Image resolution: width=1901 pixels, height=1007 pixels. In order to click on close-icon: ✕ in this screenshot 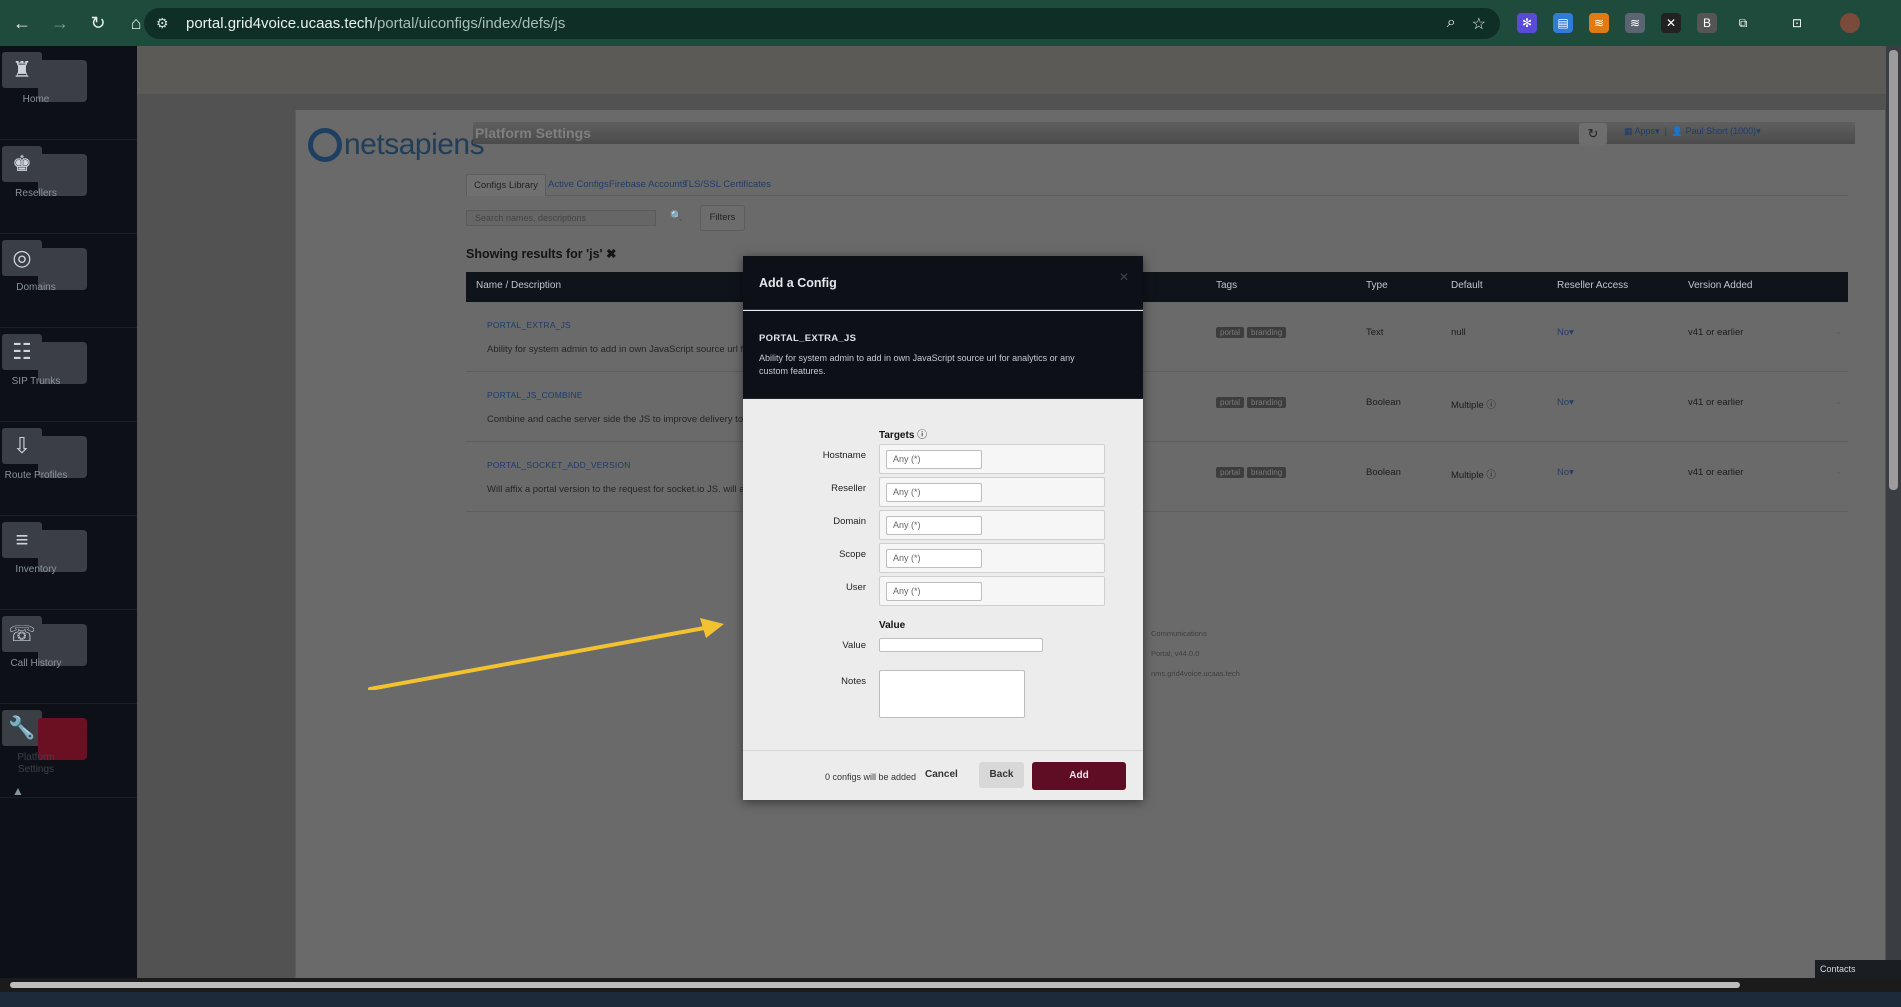, I will do `click(1124, 277)`.